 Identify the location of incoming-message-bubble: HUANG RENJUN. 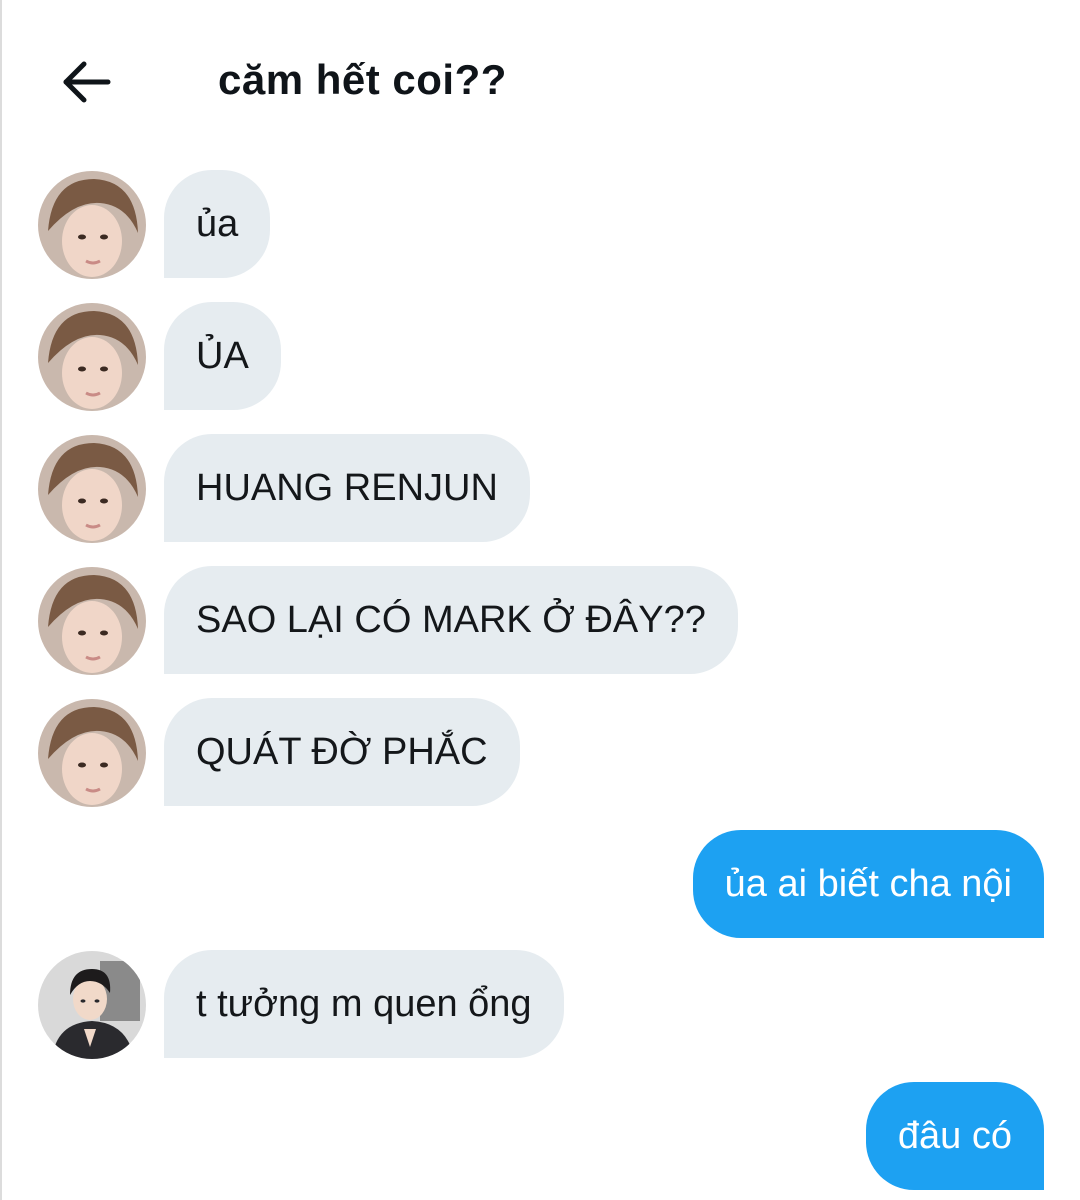
(347, 488).